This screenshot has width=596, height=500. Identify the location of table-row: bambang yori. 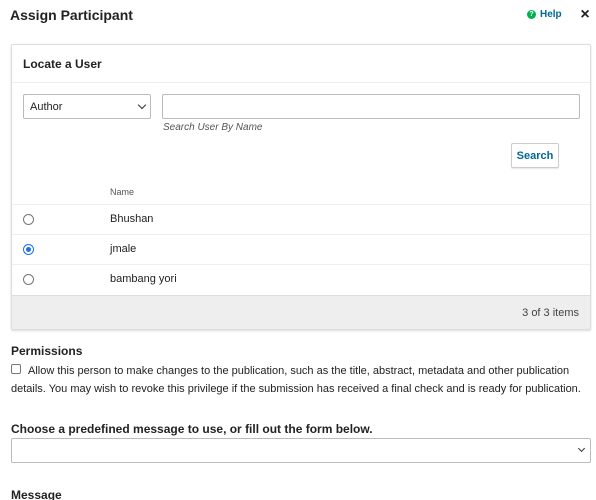
(301, 279).